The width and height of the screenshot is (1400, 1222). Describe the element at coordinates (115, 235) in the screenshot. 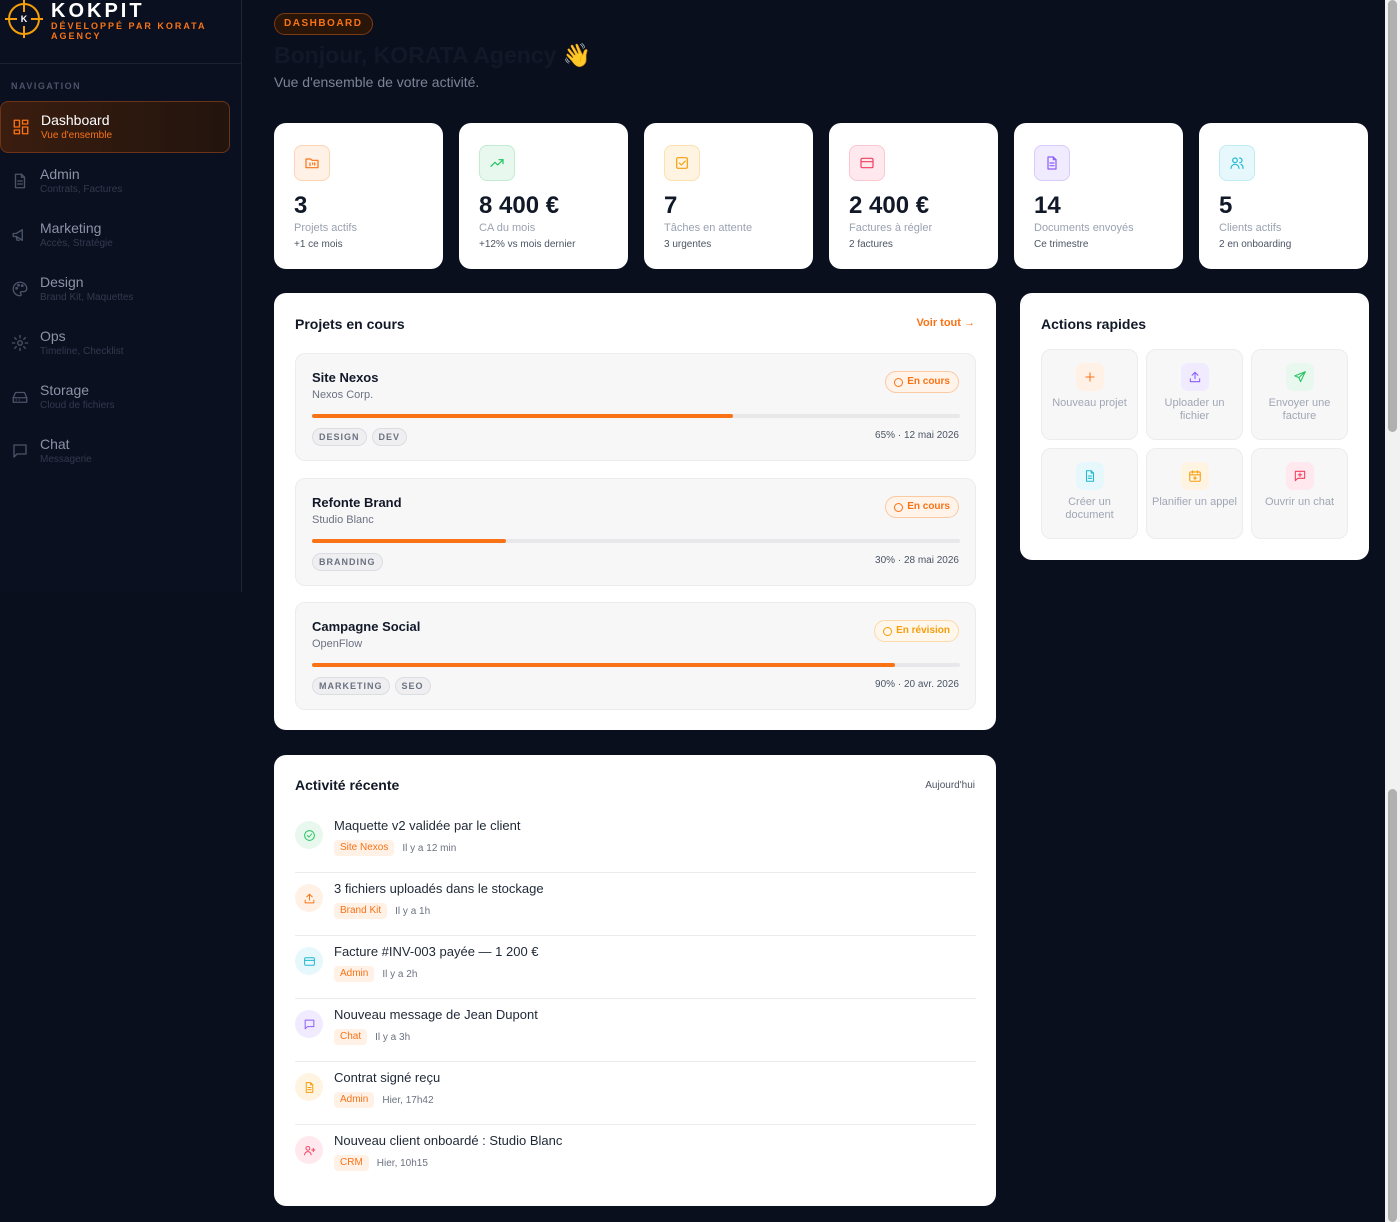

I see `sidebar-item-marketing: Marketing Accès, Stratégie` at that location.